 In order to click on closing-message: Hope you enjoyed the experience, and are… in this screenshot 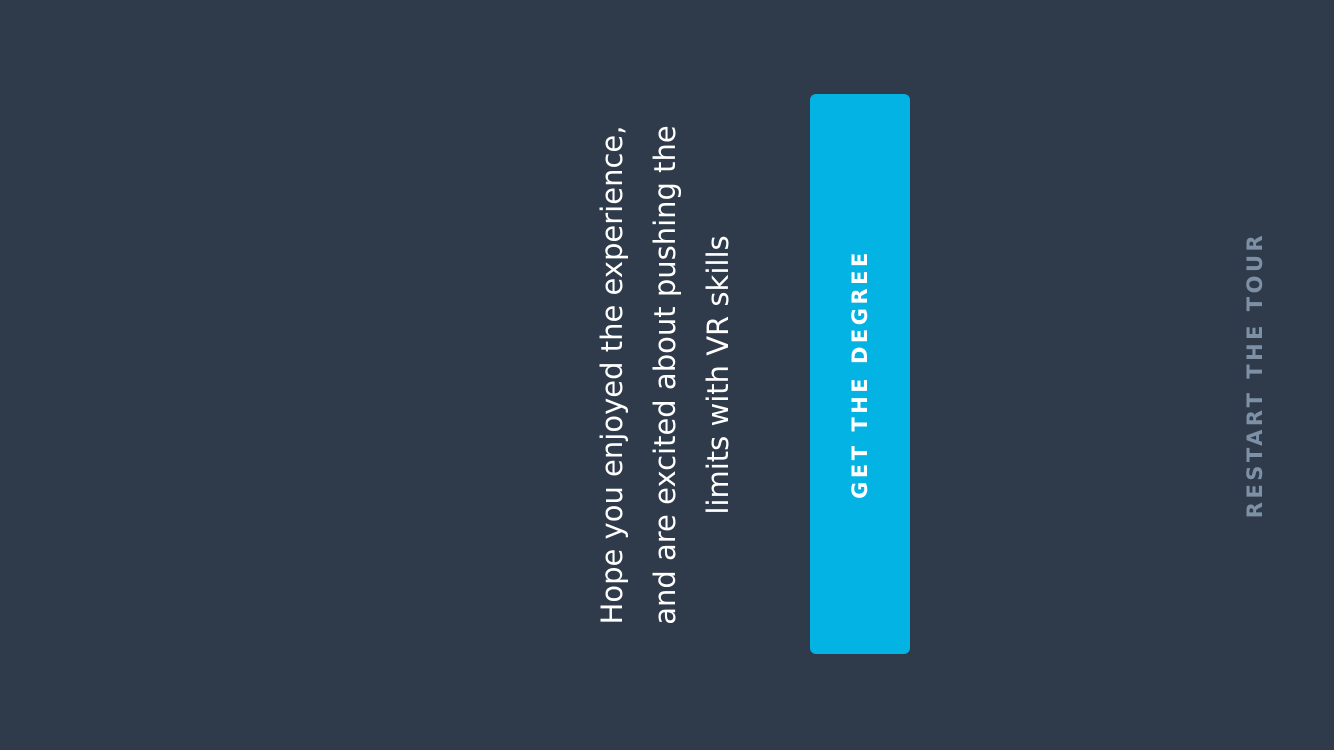, I will do `click(665, 375)`.